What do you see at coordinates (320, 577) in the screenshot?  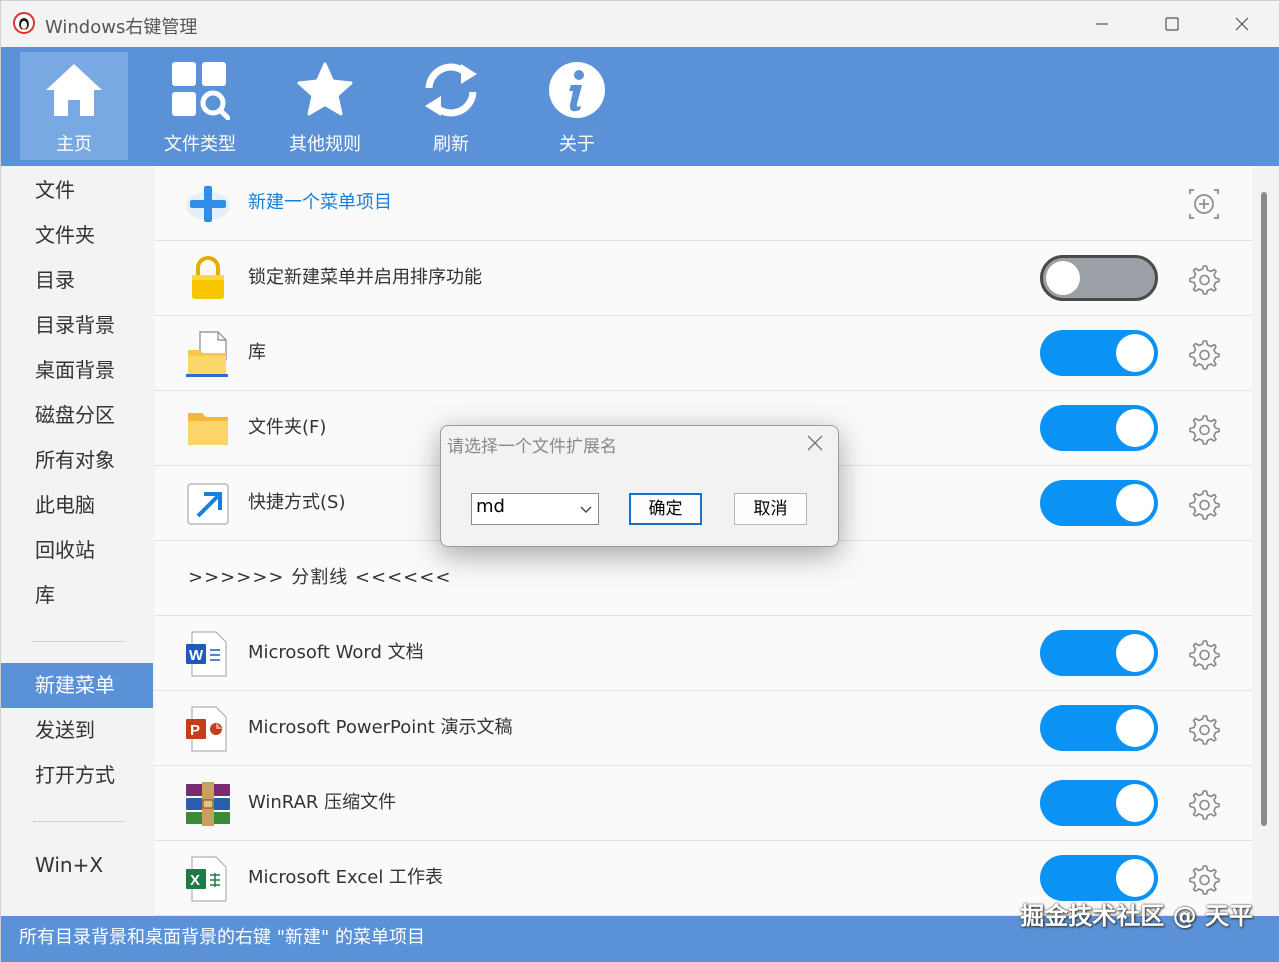 I see `separator-label: >>>>>> 分割线 <<<<<<` at bounding box center [320, 577].